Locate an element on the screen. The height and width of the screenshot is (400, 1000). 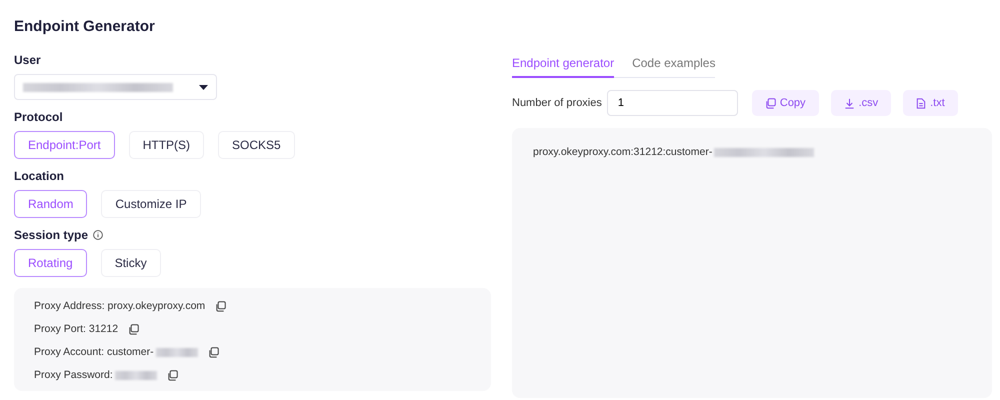
input-field: 1 is located at coordinates (672, 103).